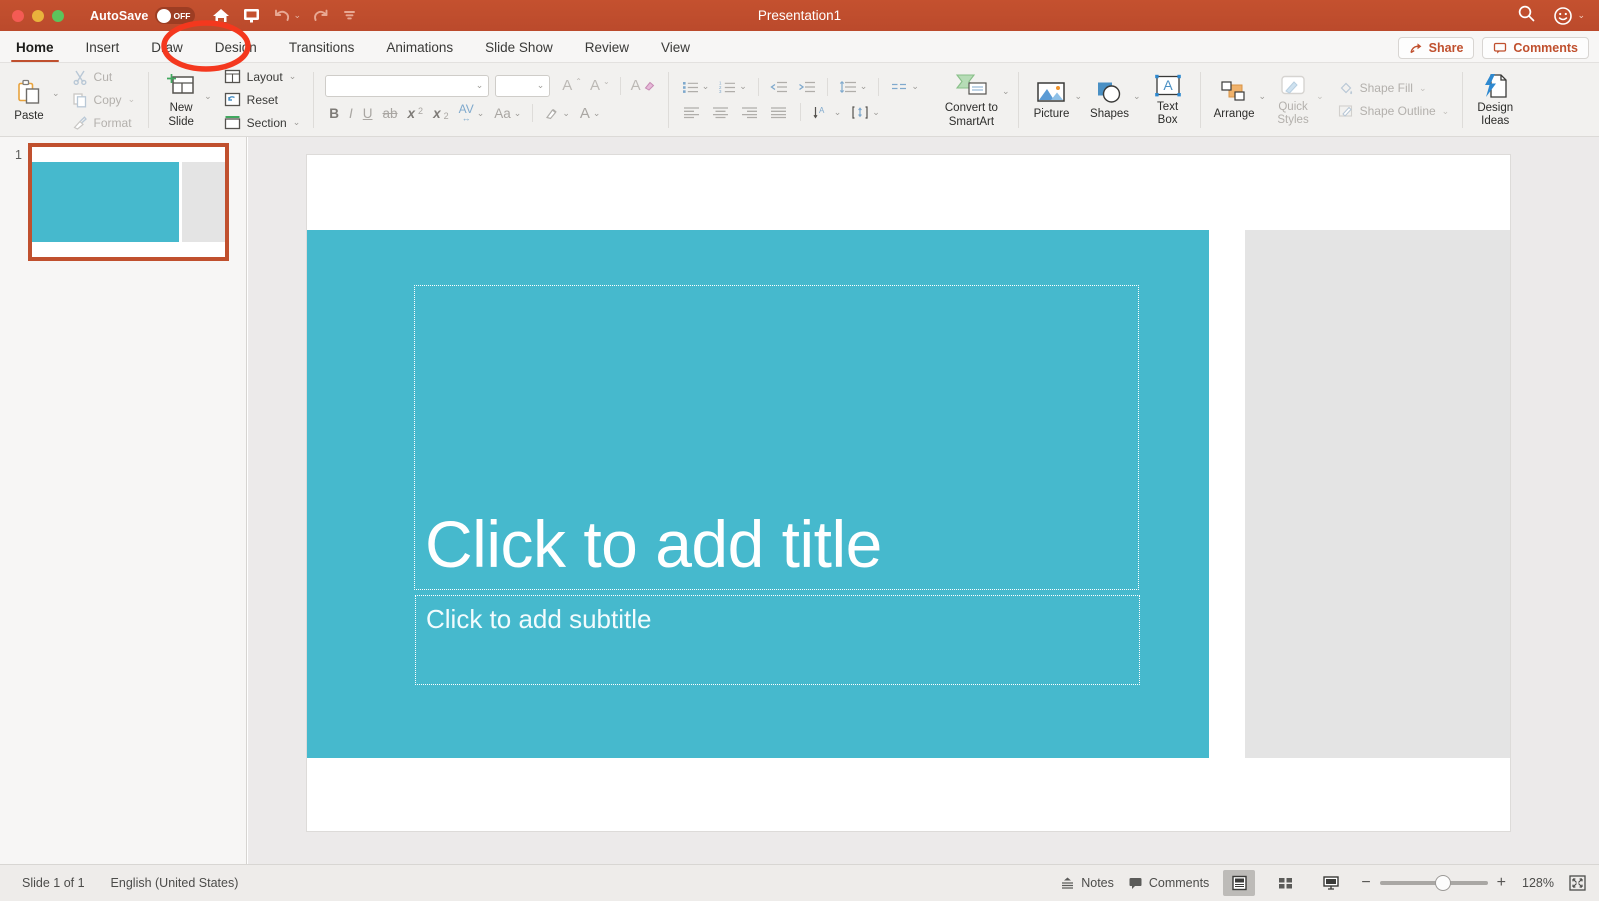  What do you see at coordinates (1569, 16) in the screenshot?
I see `account-menu: ⌄` at bounding box center [1569, 16].